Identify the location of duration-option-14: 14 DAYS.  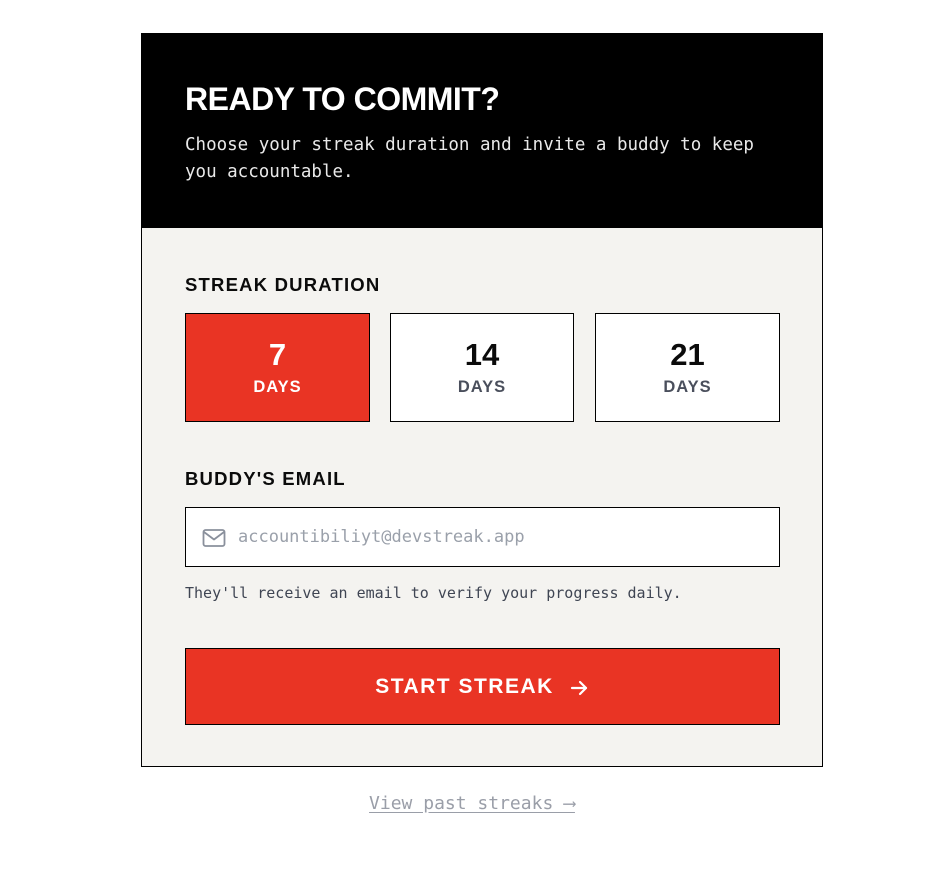
(482, 367).